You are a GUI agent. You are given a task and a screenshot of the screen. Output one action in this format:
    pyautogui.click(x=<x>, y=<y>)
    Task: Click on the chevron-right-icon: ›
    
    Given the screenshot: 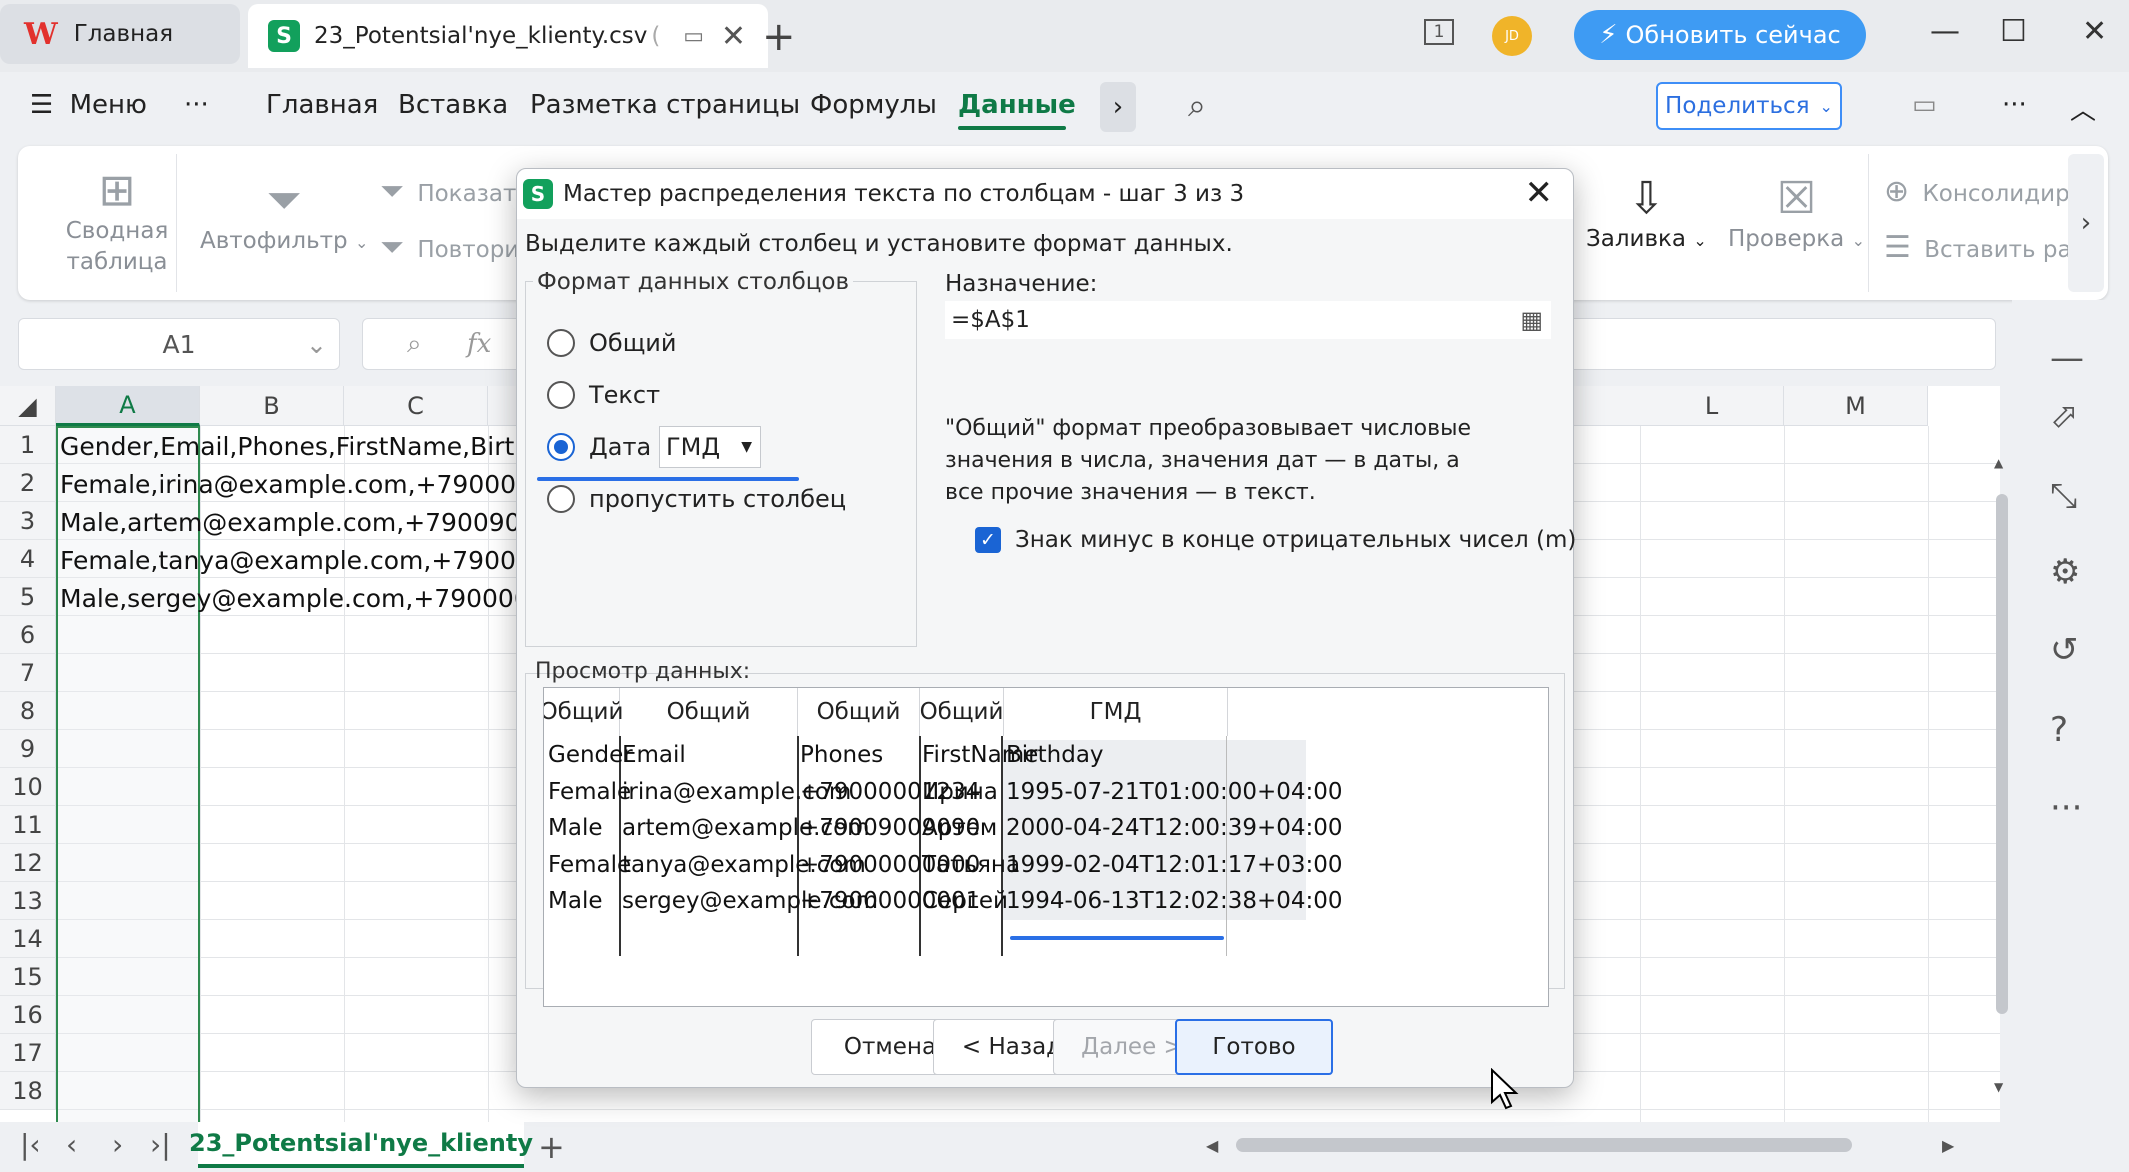 What is the action you would take?
    pyautogui.click(x=1118, y=107)
    